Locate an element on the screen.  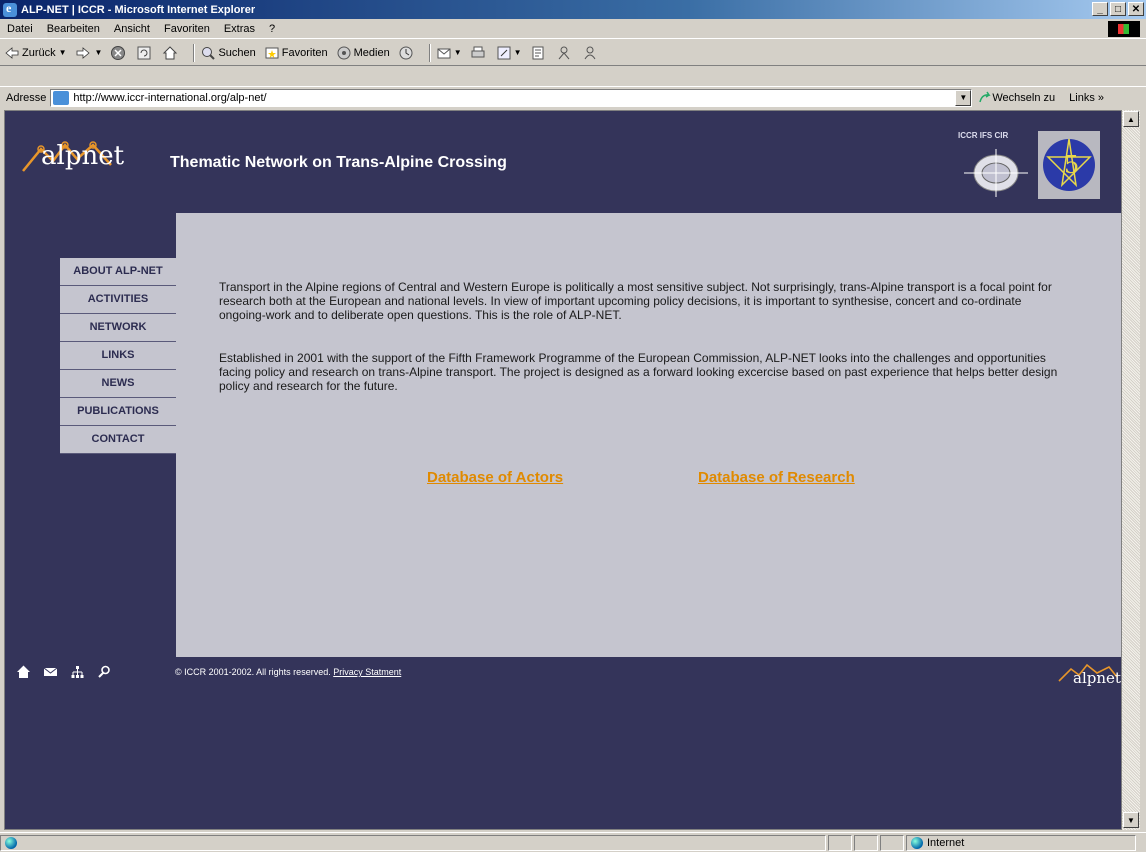
iccr-label: ICCR IFS CIR is located at coordinates (983, 135).